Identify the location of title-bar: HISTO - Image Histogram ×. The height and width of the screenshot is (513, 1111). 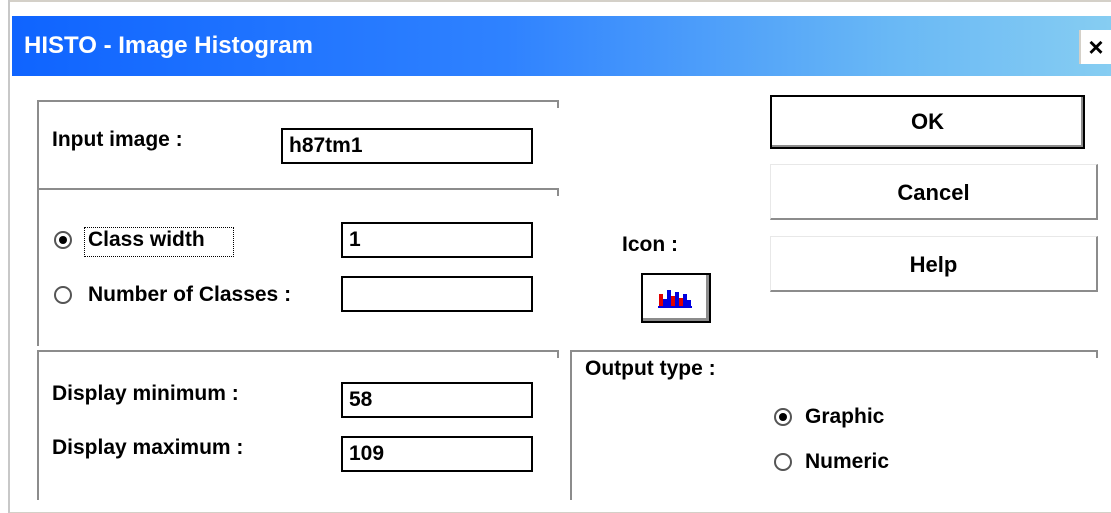
(561, 46).